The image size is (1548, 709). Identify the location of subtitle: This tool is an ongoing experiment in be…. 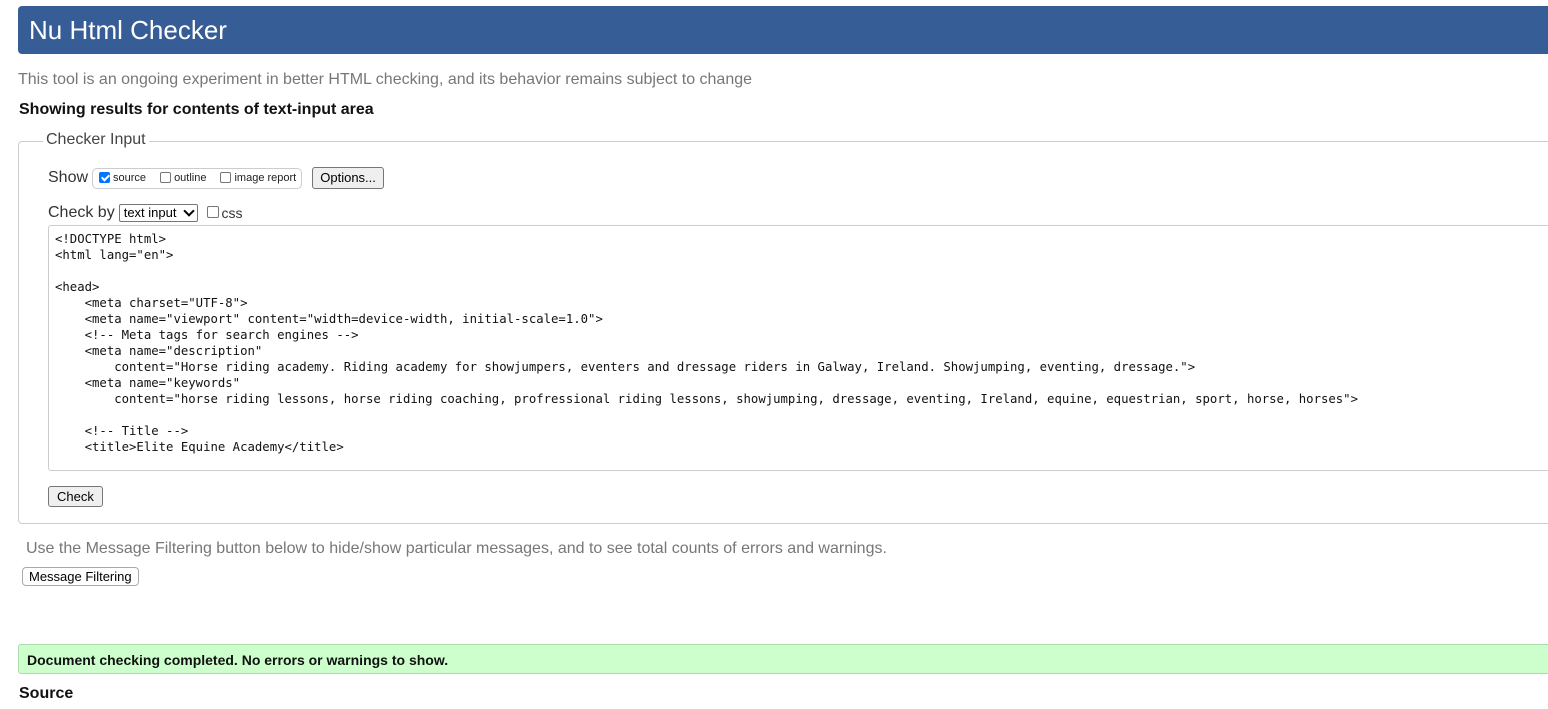
(385, 79).